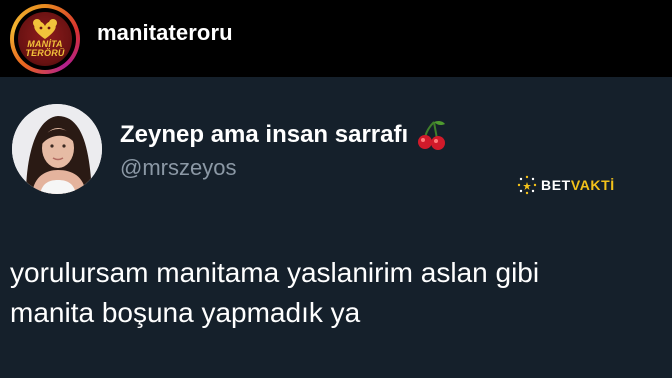 The width and height of the screenshot is (672, 378). I want to click on account-logo: MANİTA TERÖRÜ, so click(45, 39).